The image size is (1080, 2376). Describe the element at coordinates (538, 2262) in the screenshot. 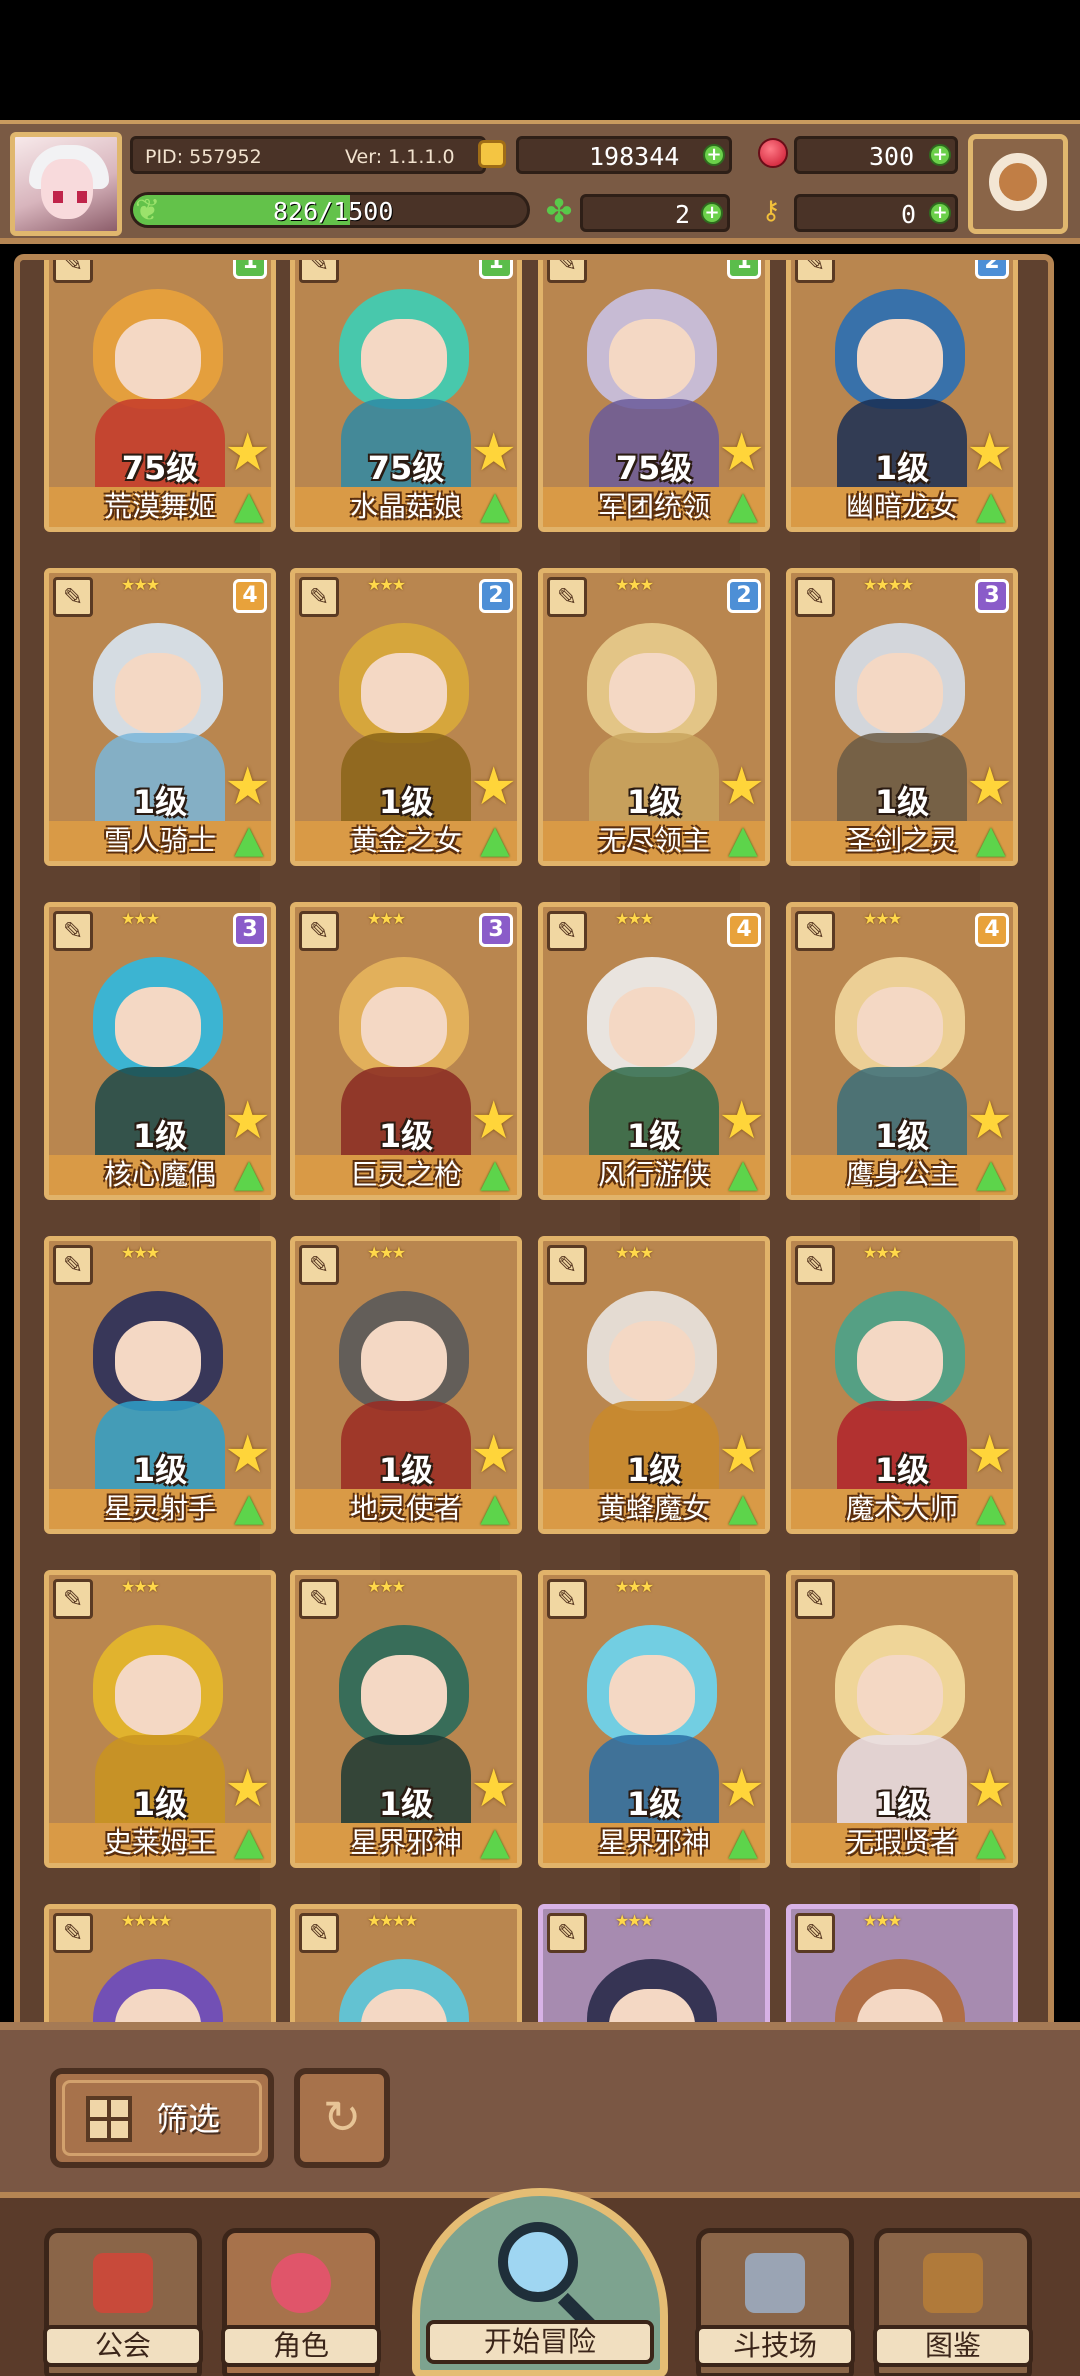

I see `magnifier-icon` at that location.